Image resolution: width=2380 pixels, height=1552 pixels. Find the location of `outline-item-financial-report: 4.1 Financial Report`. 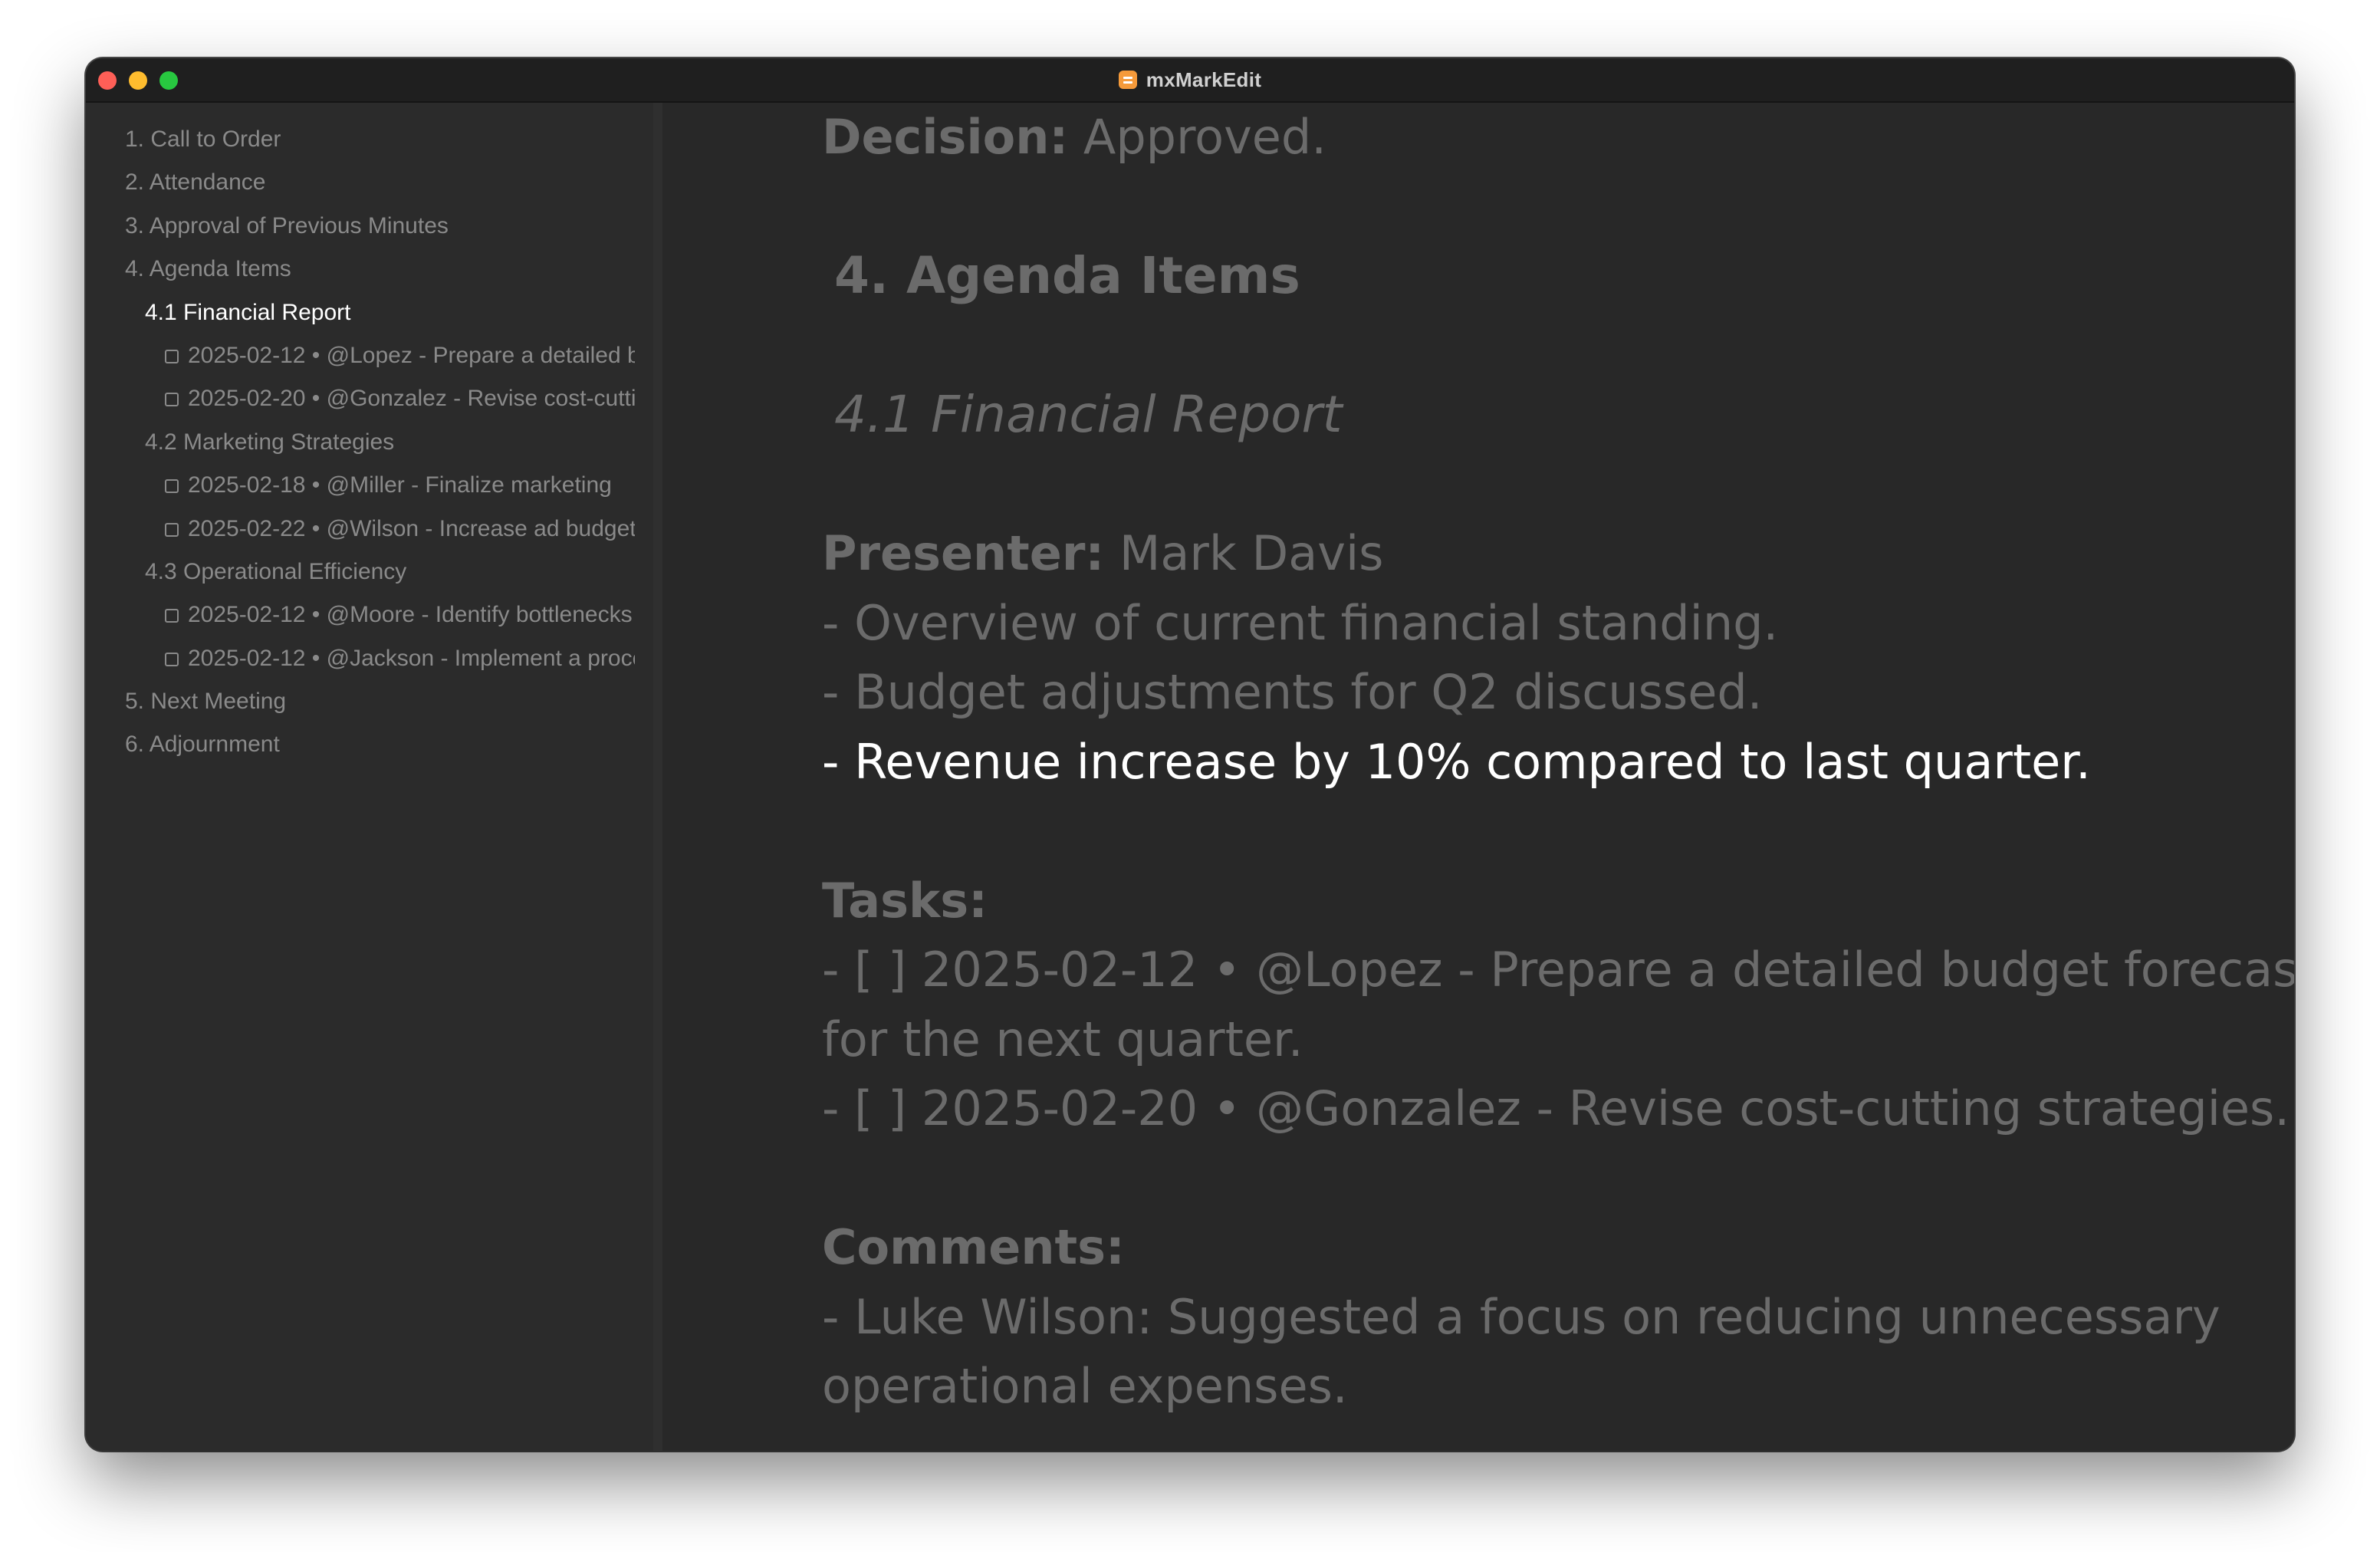

outline-item-financial-report: 4.1 Financial Report is located at coordinates (361, 312).